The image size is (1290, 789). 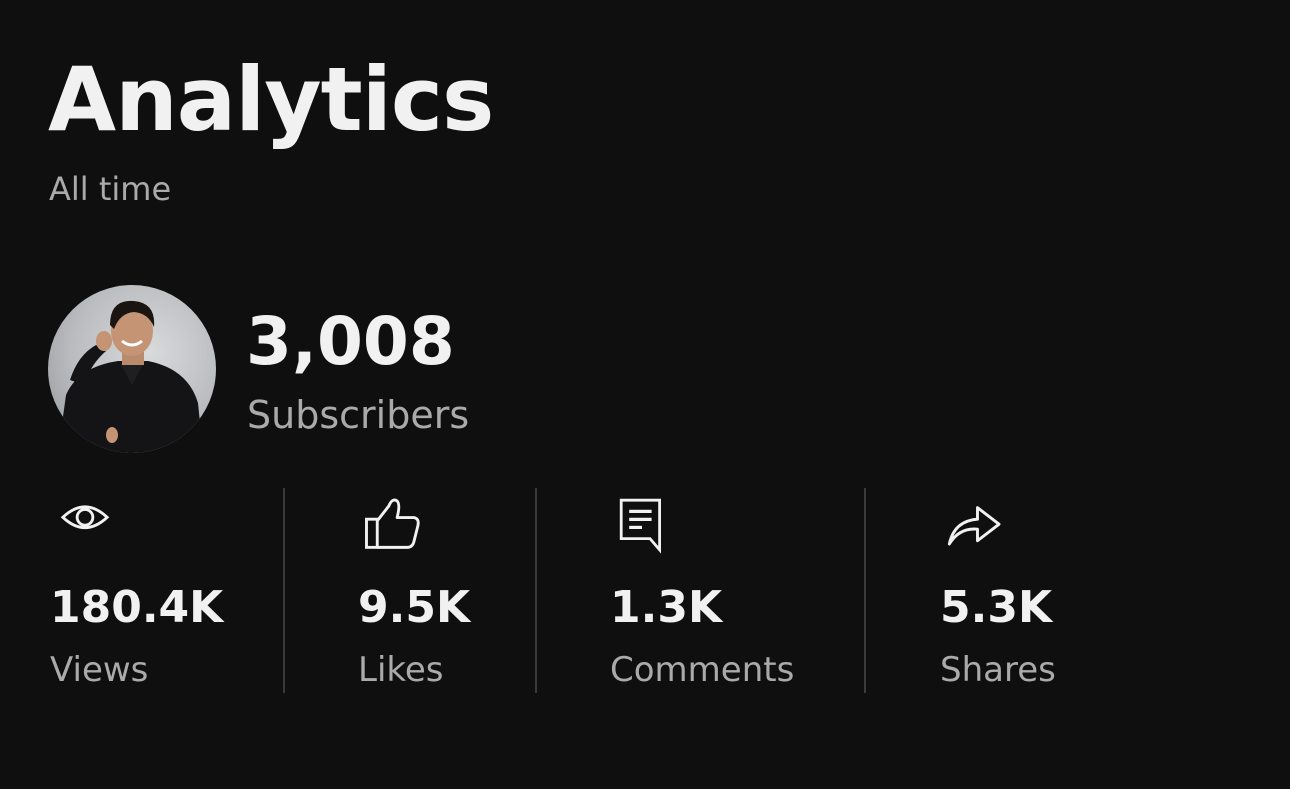 I want to click on subscriber-label: Subscribers, so click(x=358, y=415).